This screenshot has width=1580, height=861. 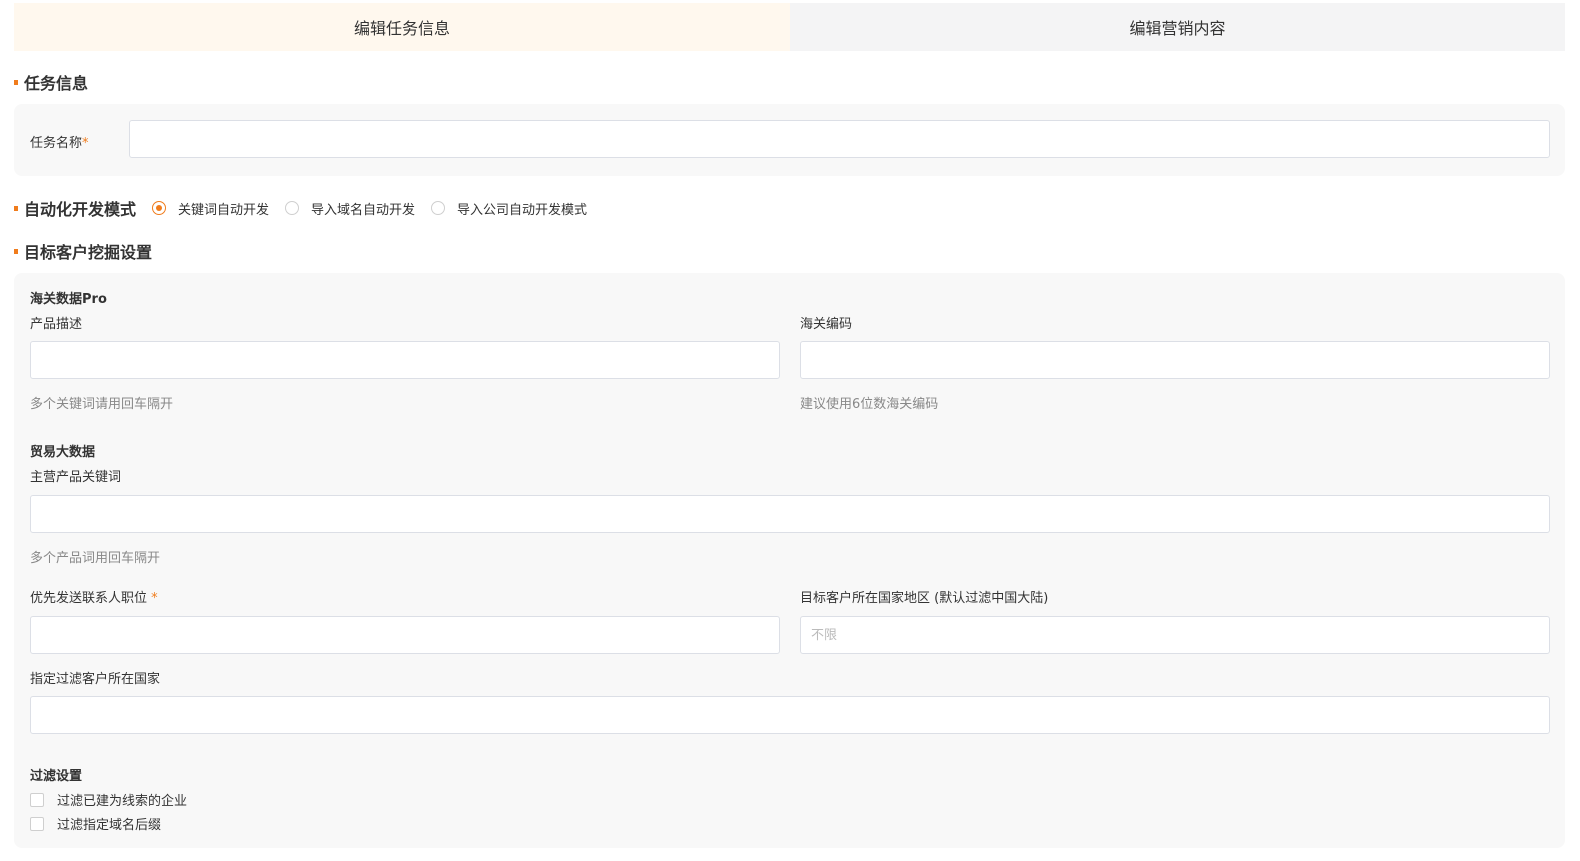 I want to click on tab-label: 编辑任务信息, so click(x=401, y=28).